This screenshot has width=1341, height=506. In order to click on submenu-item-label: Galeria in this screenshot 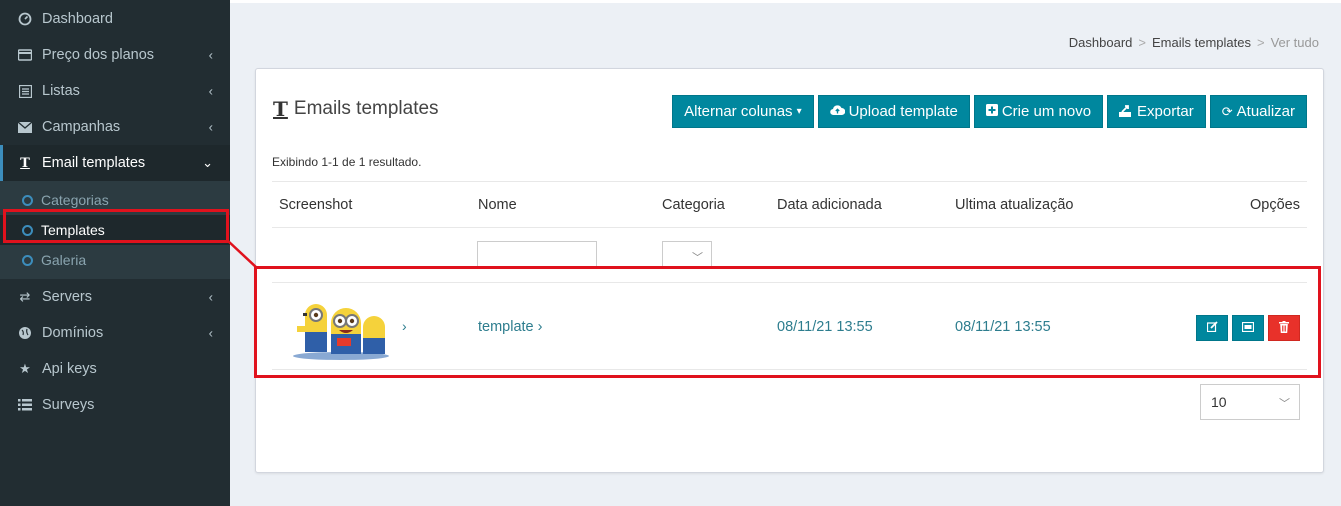, I will do `click(64, 260)`.